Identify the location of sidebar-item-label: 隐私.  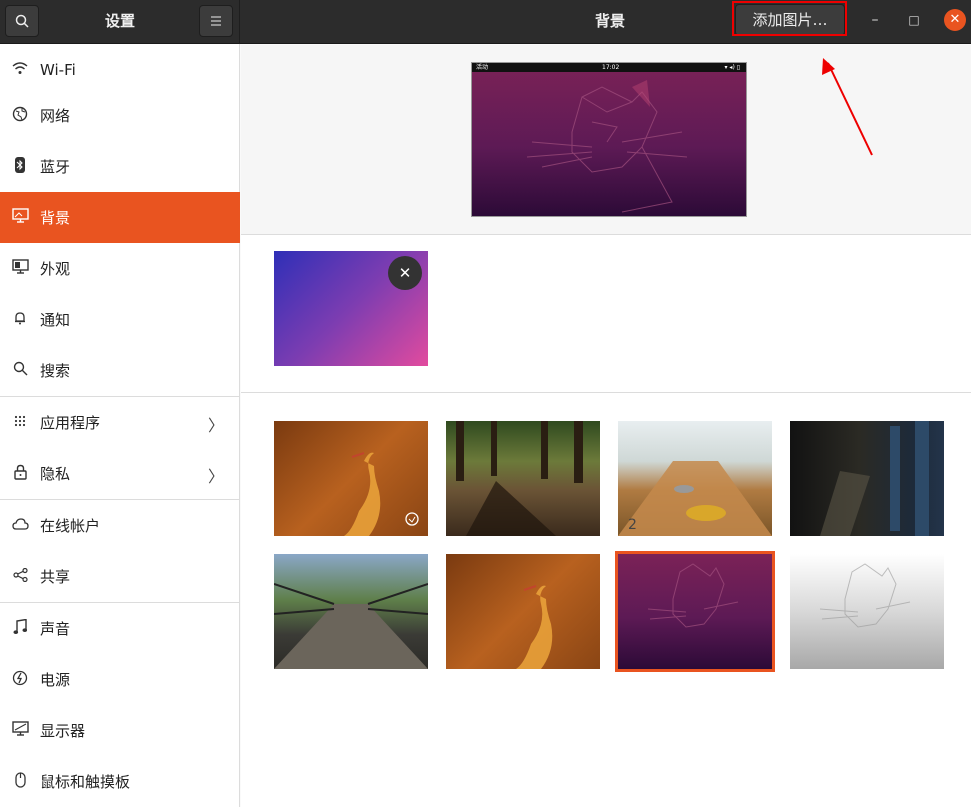
(55, 474).